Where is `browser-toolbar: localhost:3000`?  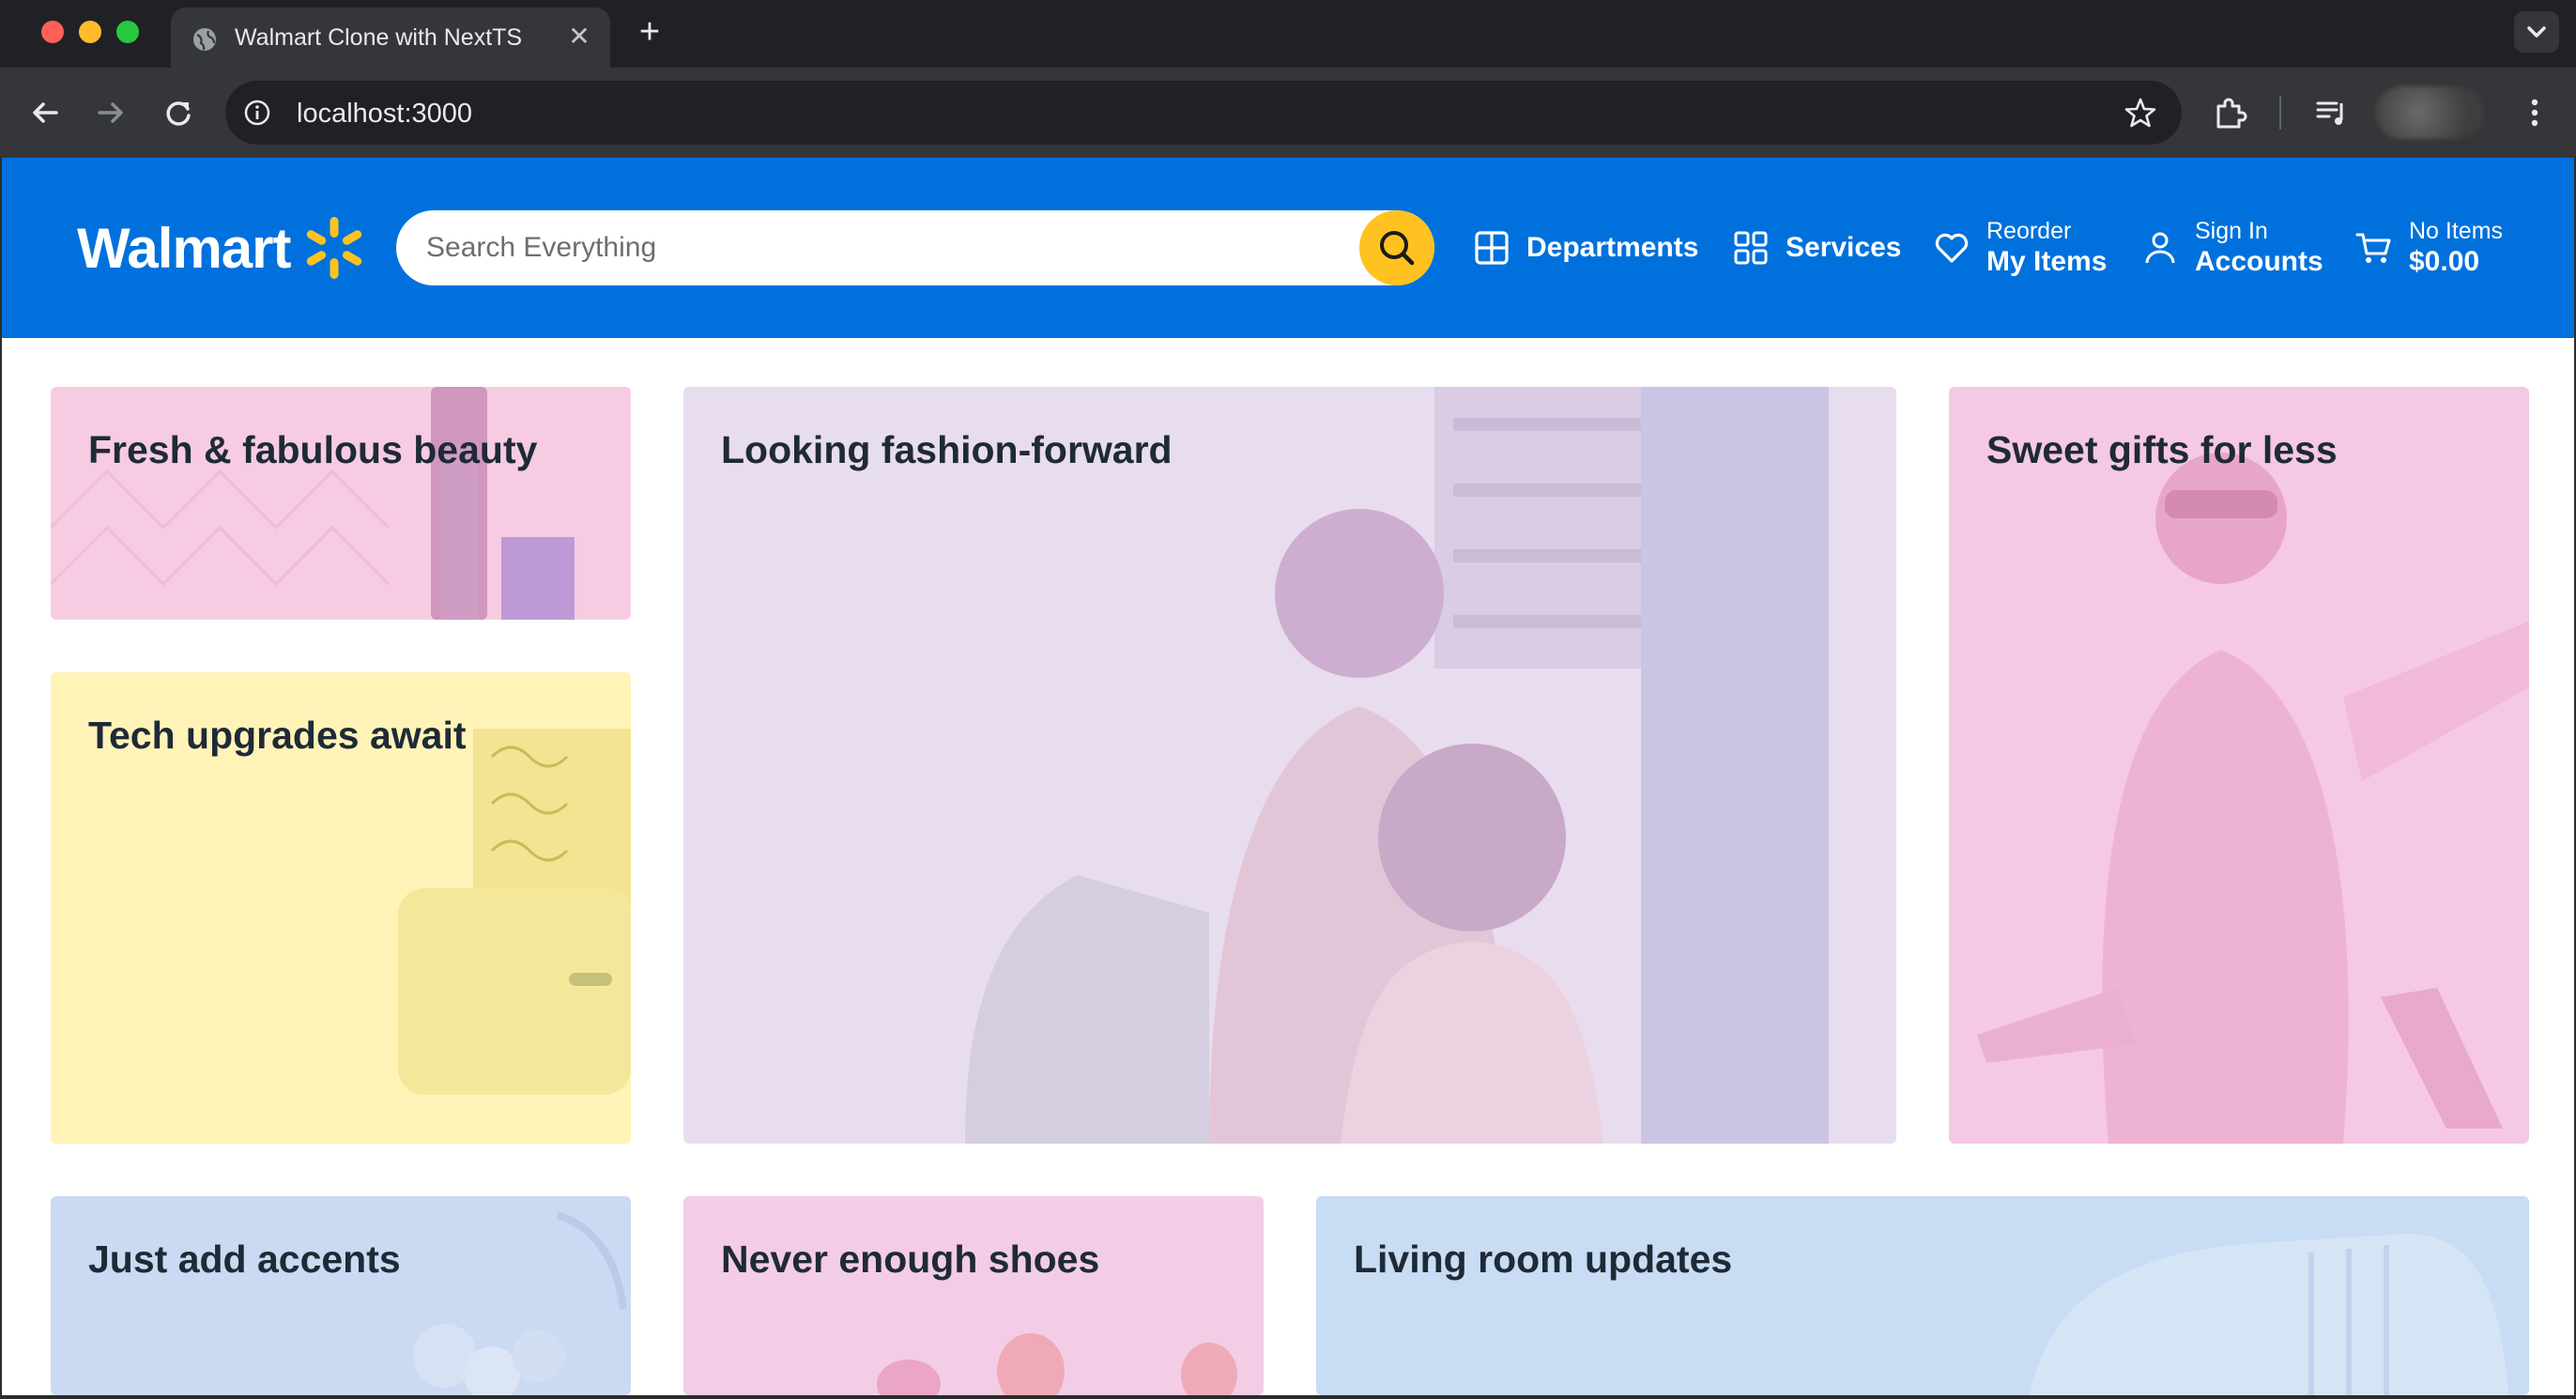
browser-toolbar: localhost:3000 is located at coordinates (1288, 113).